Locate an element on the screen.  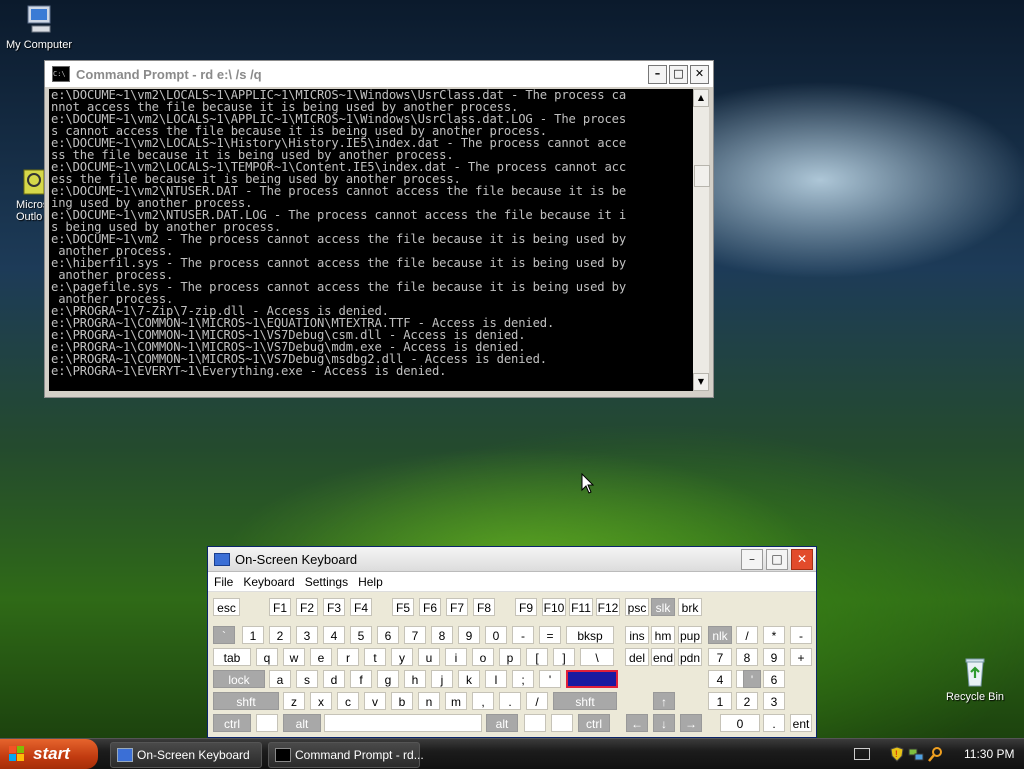
key-F7: F7 is located at coordinates (457, 607).